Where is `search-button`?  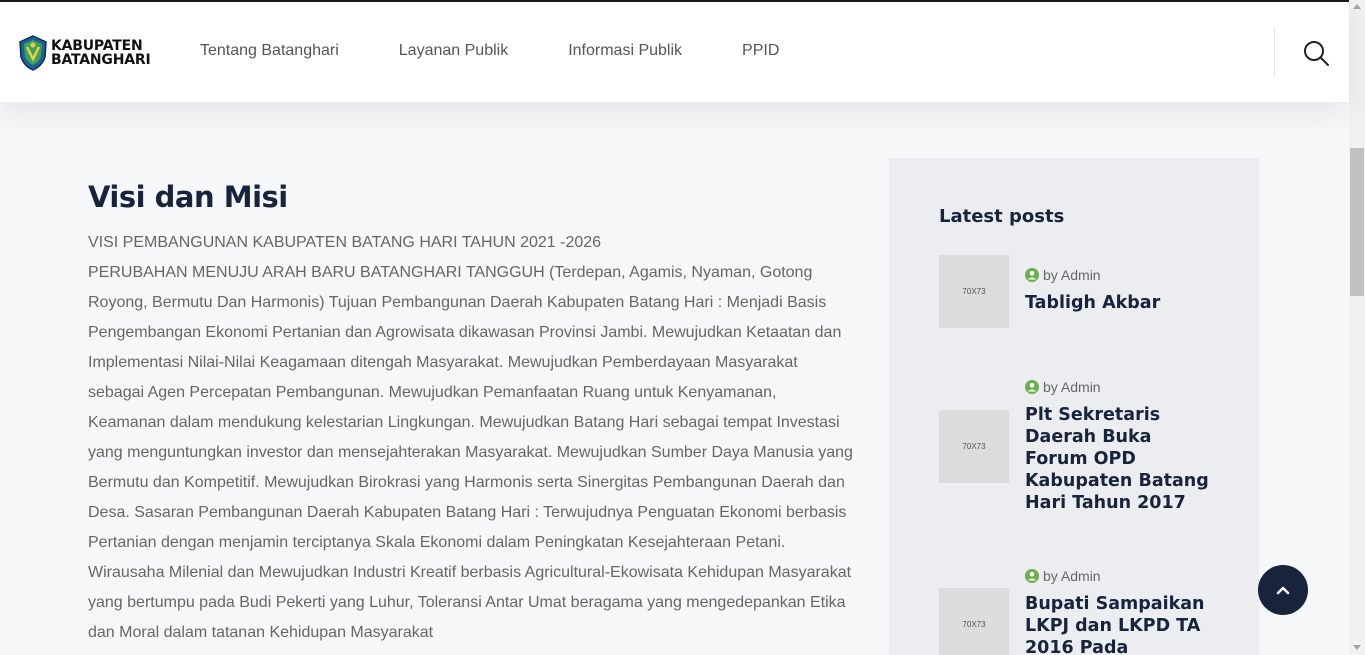 search-button is located at coordinates (1316, 53).